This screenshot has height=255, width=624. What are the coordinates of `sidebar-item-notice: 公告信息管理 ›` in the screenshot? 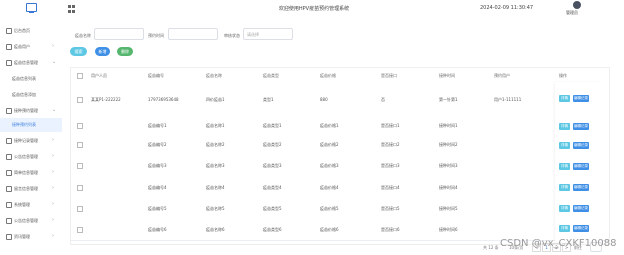 It's located at (31, 157).